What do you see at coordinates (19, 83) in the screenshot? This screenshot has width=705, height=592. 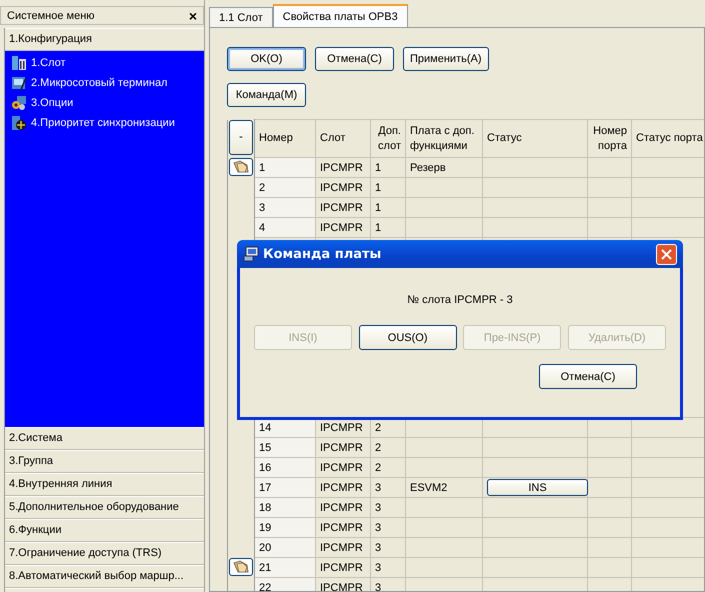 I see `terminal-icon` at bounding box center [19, 83].